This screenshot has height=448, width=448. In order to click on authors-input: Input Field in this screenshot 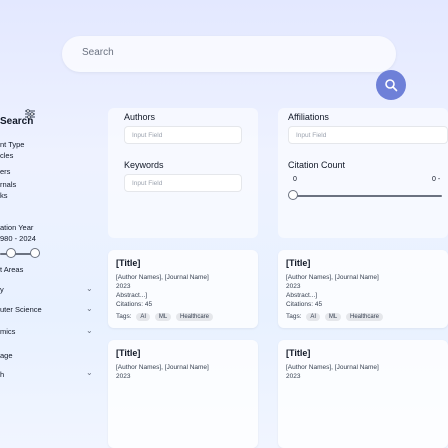, I will do `click(183, 135)`.